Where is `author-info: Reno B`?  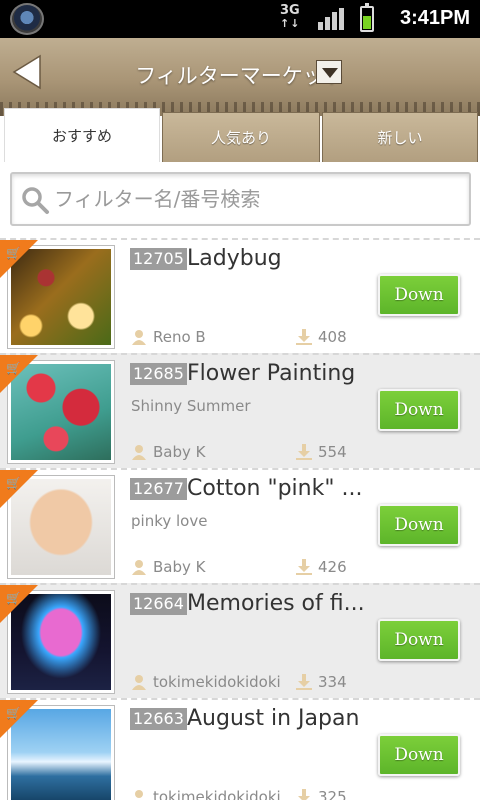
author-info: Reno B is located at coordinates (168, 337).